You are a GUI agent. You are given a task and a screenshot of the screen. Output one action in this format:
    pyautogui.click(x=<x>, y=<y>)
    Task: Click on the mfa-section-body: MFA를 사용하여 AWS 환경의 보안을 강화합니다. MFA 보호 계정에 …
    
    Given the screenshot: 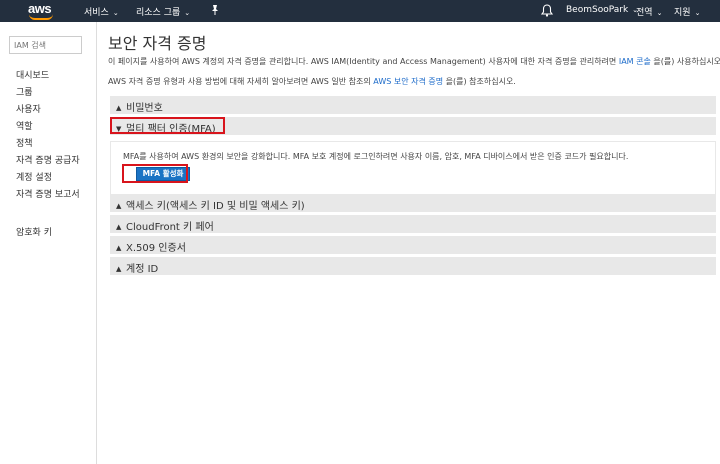 What is the action you would take?
    pyautogui.click(x=413, y=171)
    